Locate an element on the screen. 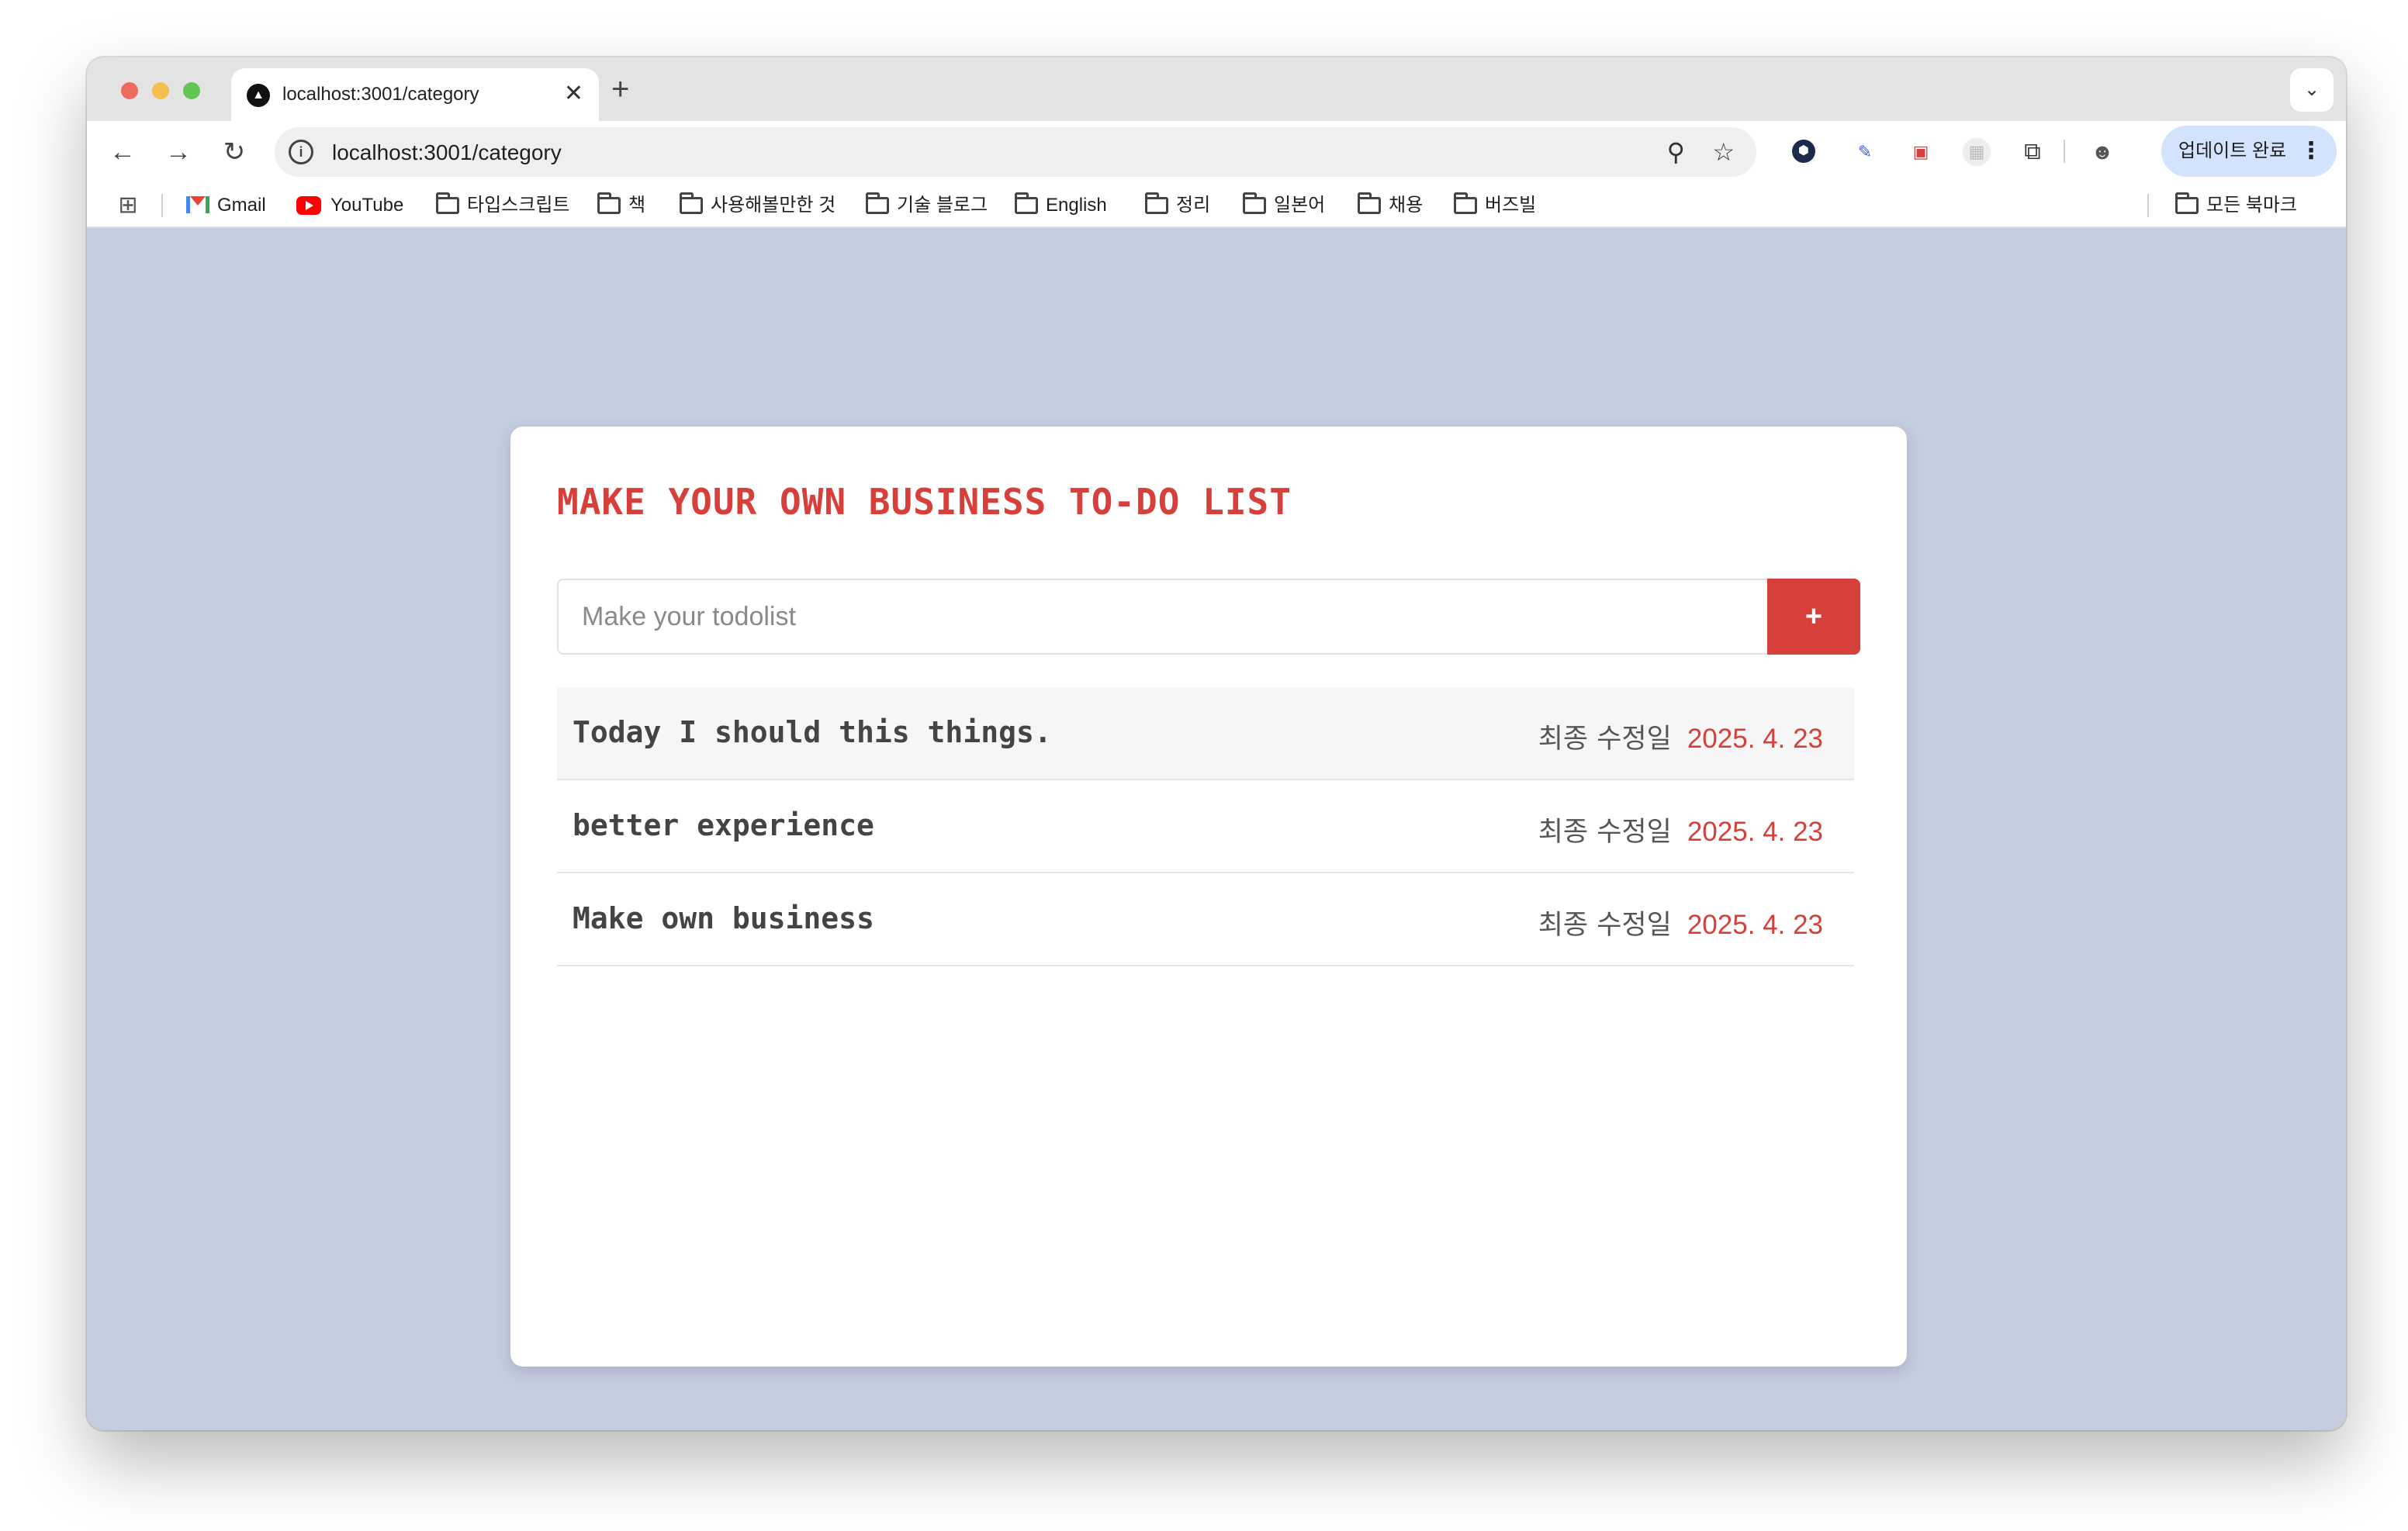 This screenshot has height=1531, width=2408. tab-title: localhost:3001/category is located at coordinates (380, 94).